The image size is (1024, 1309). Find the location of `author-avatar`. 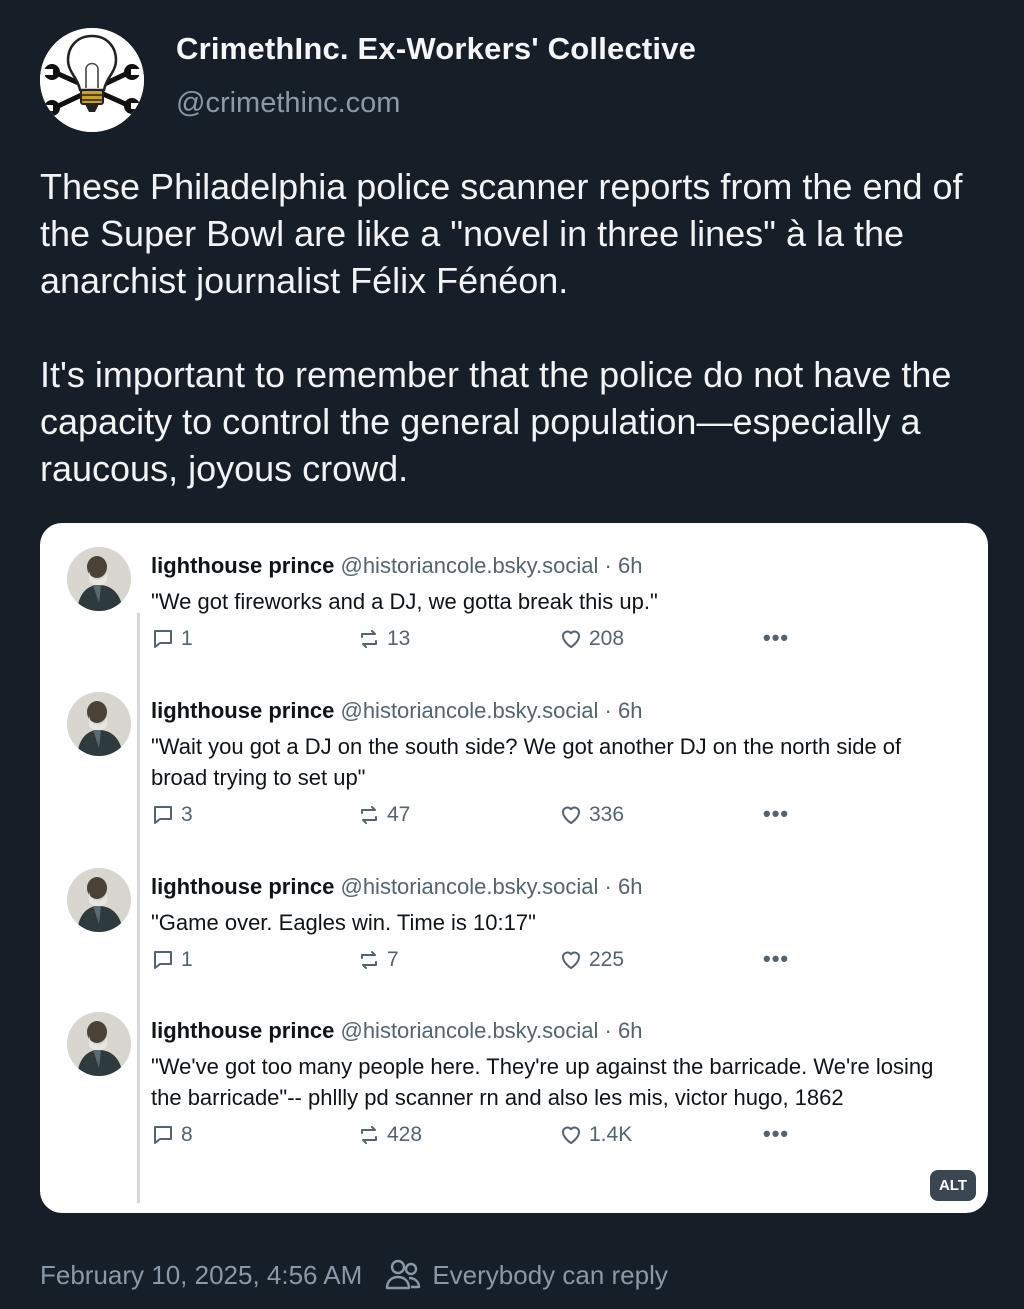

author-avatar is located at coordinates (92, 80).